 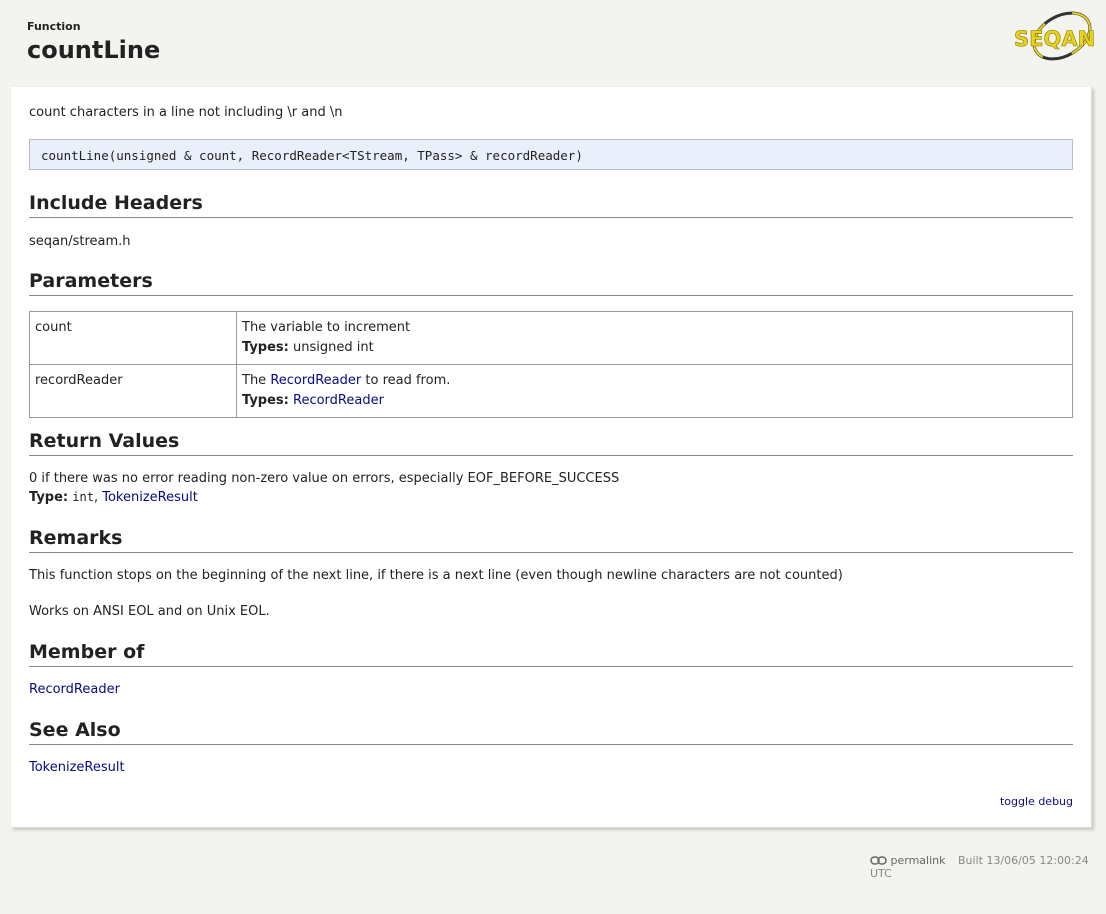 I want to click on seqan-logo-text: SEQAN, so click(x=1054, y=39).